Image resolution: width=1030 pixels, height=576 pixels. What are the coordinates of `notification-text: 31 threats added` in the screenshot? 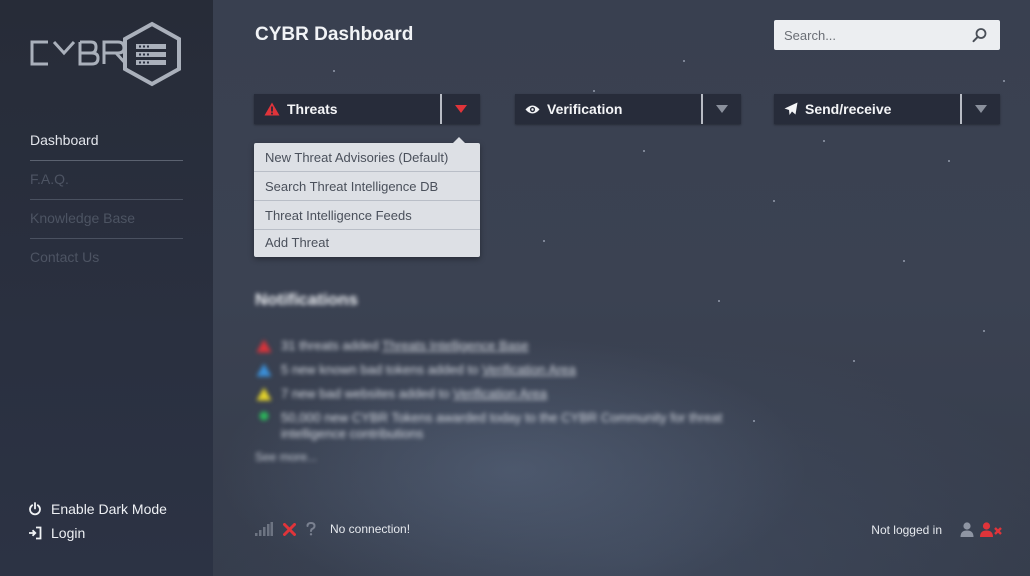 It's located at (331, 345).